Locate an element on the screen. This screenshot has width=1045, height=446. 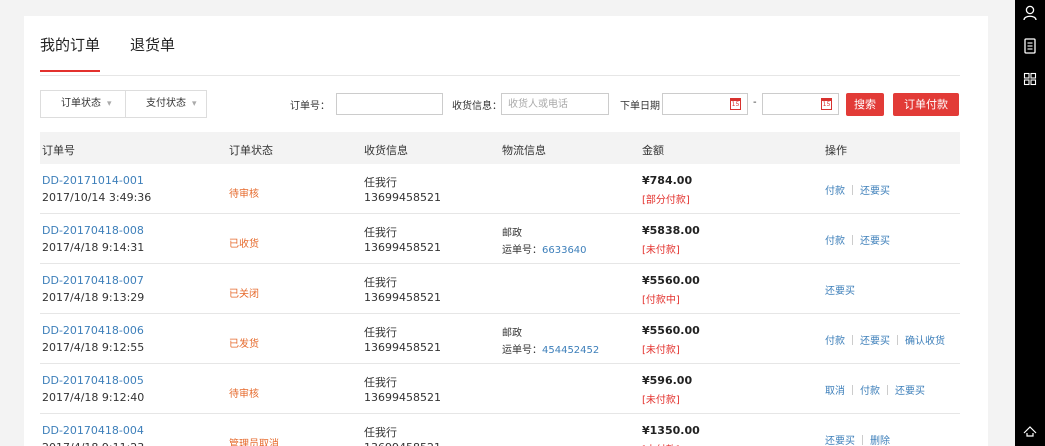
user-icon is located at coordinates (1030, 13).